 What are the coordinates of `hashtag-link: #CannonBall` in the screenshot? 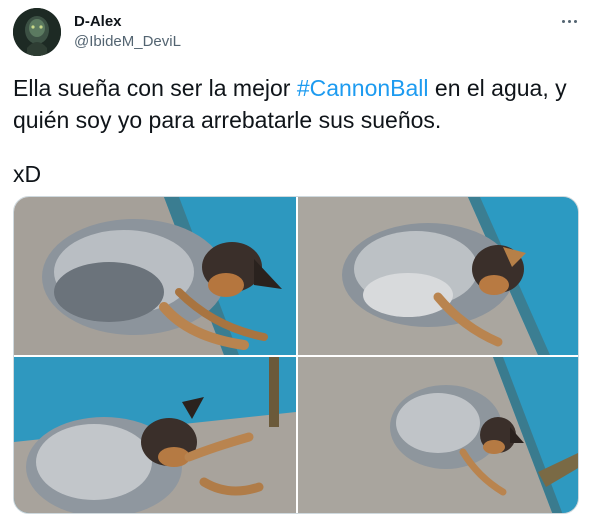 It's located at (363, 88).